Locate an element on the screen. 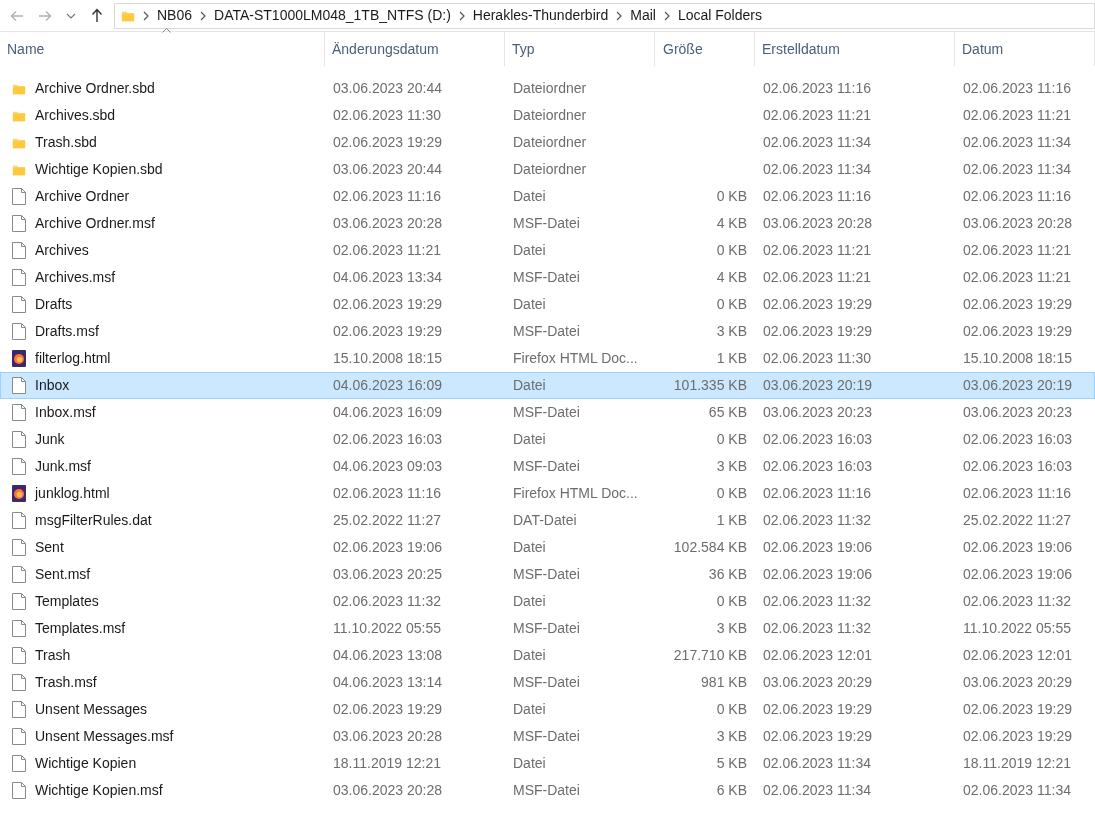  breadcrumb-item: NB06 is located at coordinates (175, 15).